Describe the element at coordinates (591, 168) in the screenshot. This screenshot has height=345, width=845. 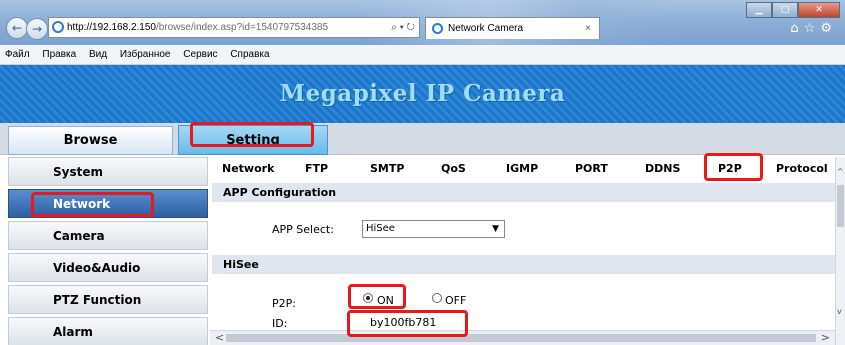
I see `subtab-port: PORT` at that location.